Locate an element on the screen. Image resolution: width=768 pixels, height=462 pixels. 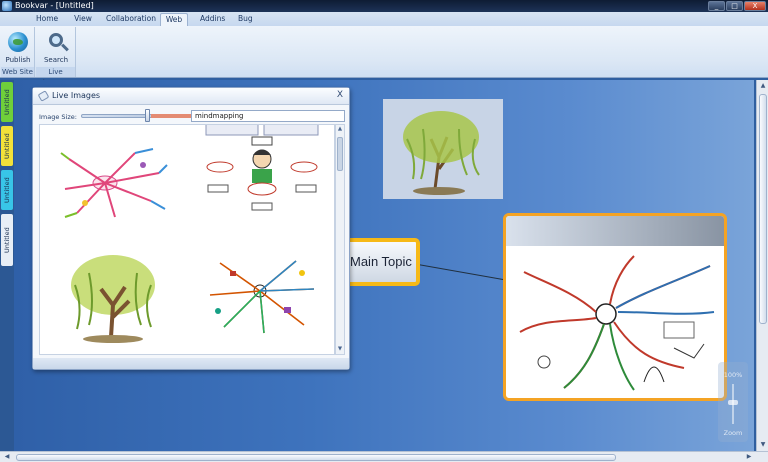
floating-image is located at coordinates (443, 149).